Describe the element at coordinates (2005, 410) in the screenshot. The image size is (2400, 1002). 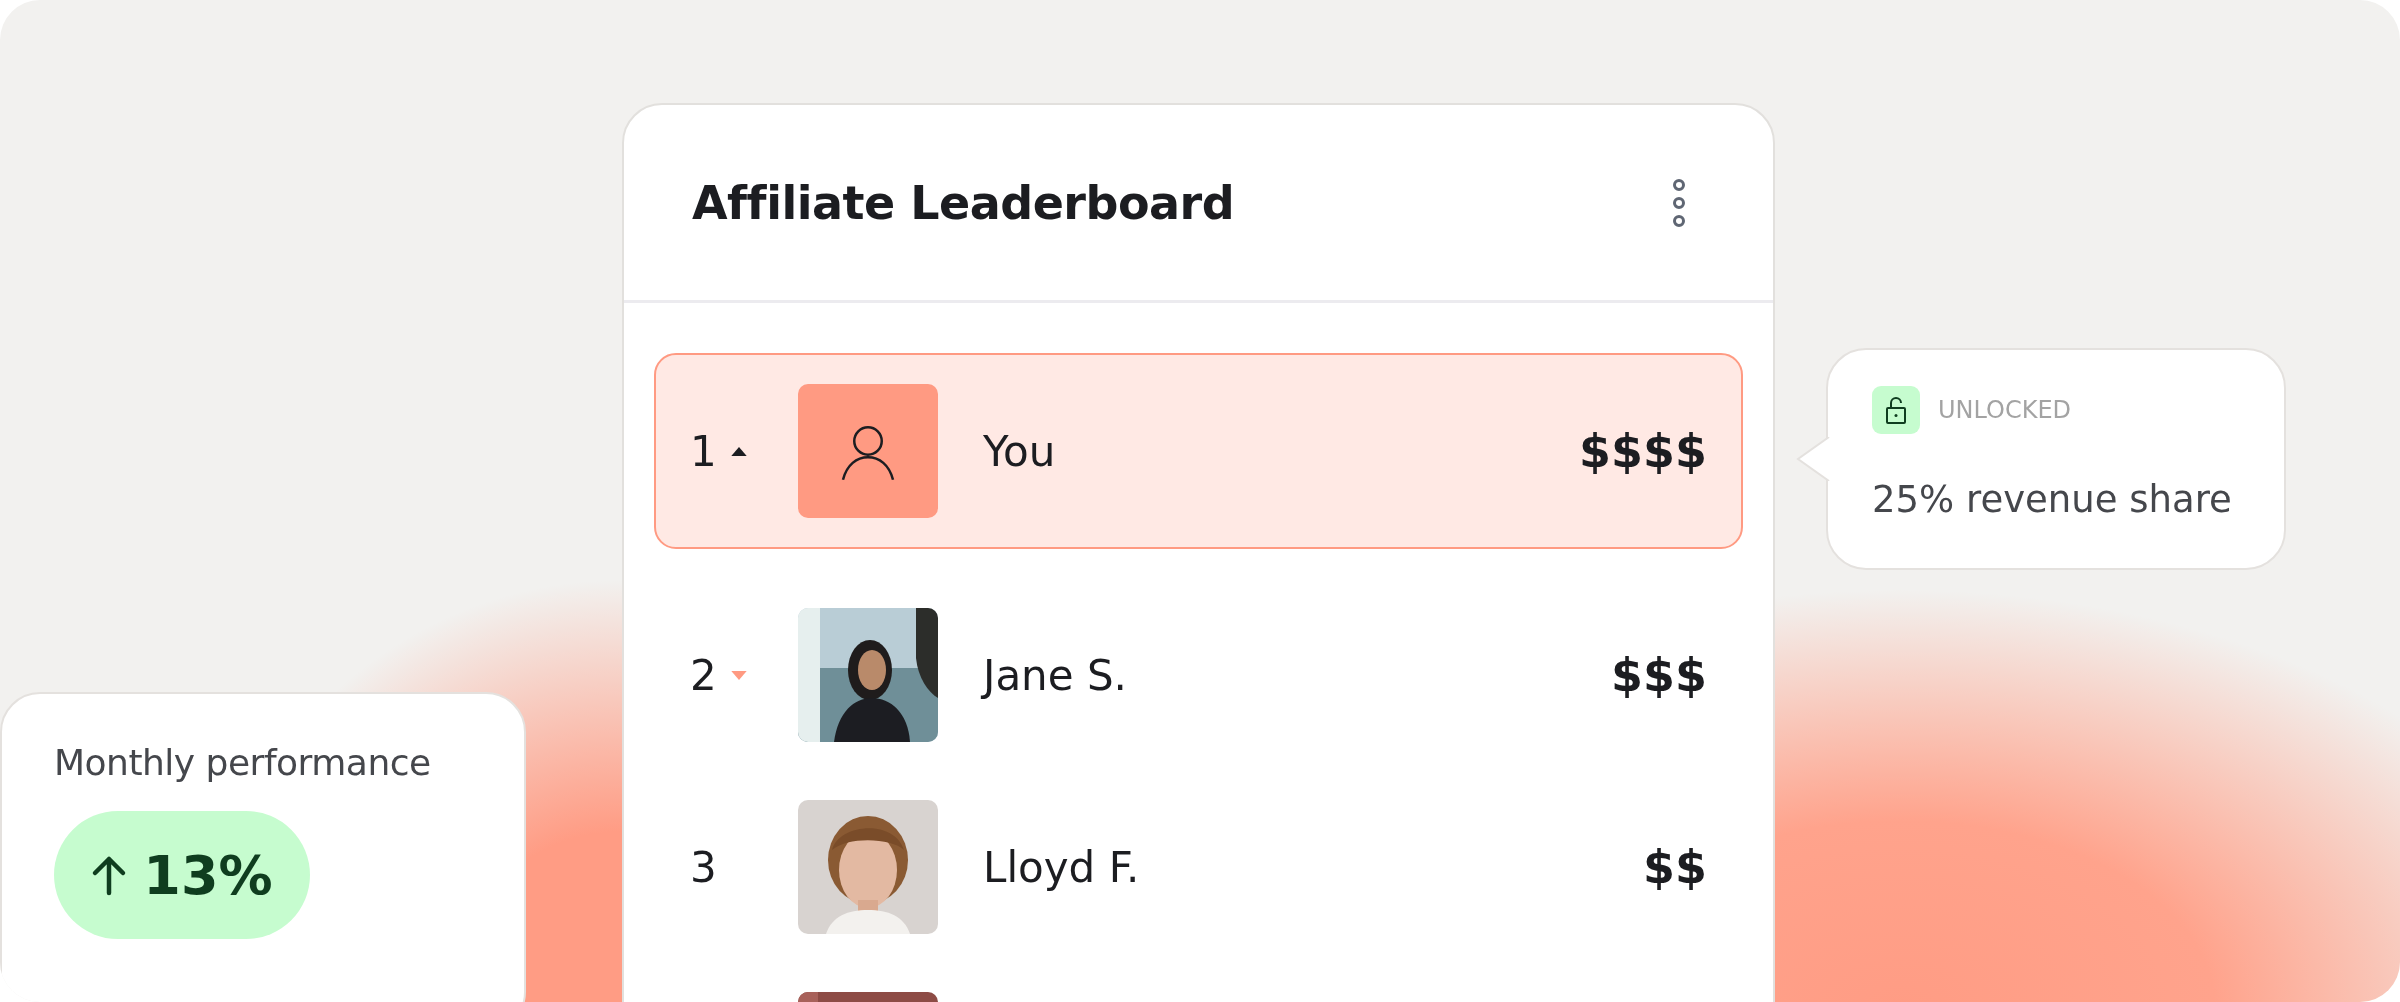
I see `status-label: UNLOCKED` at that location.